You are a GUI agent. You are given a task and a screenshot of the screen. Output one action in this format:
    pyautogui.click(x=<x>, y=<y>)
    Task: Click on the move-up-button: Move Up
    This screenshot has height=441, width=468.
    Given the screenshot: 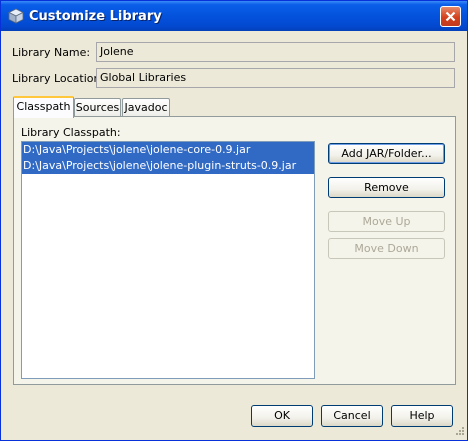 What is the action you would take?
    pyautogui.click(x=386, y=221)
    